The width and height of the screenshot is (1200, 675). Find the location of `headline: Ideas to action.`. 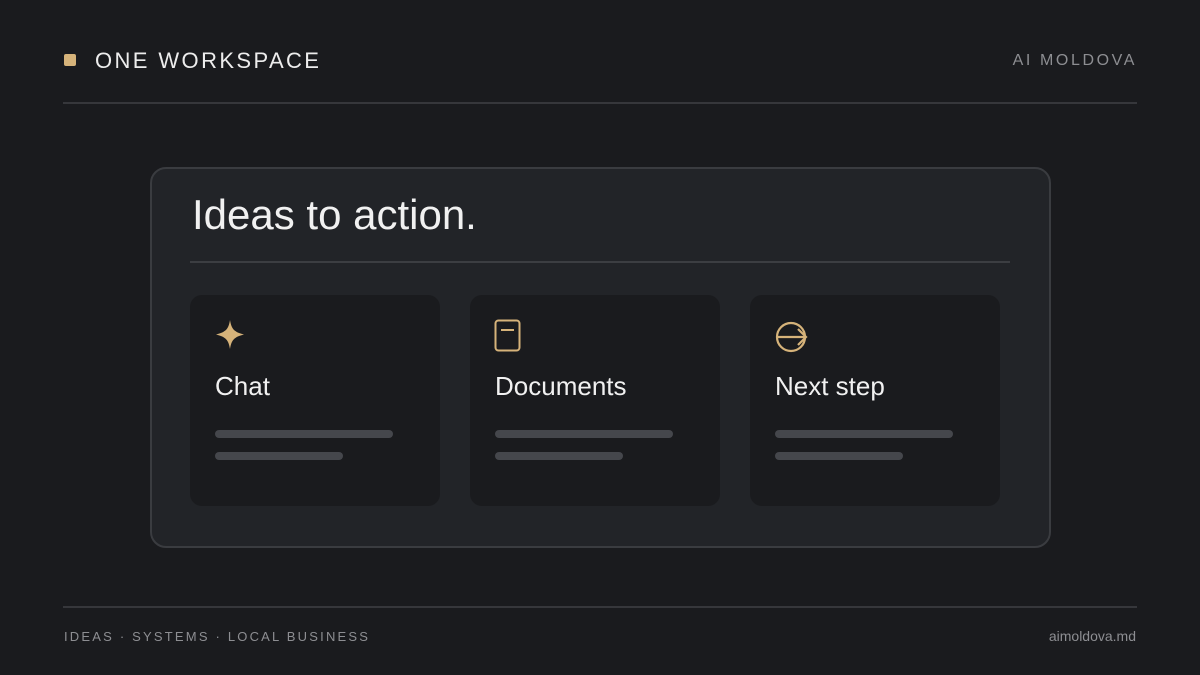

headline: Ideas to action. is located at coordinates (334, 214).